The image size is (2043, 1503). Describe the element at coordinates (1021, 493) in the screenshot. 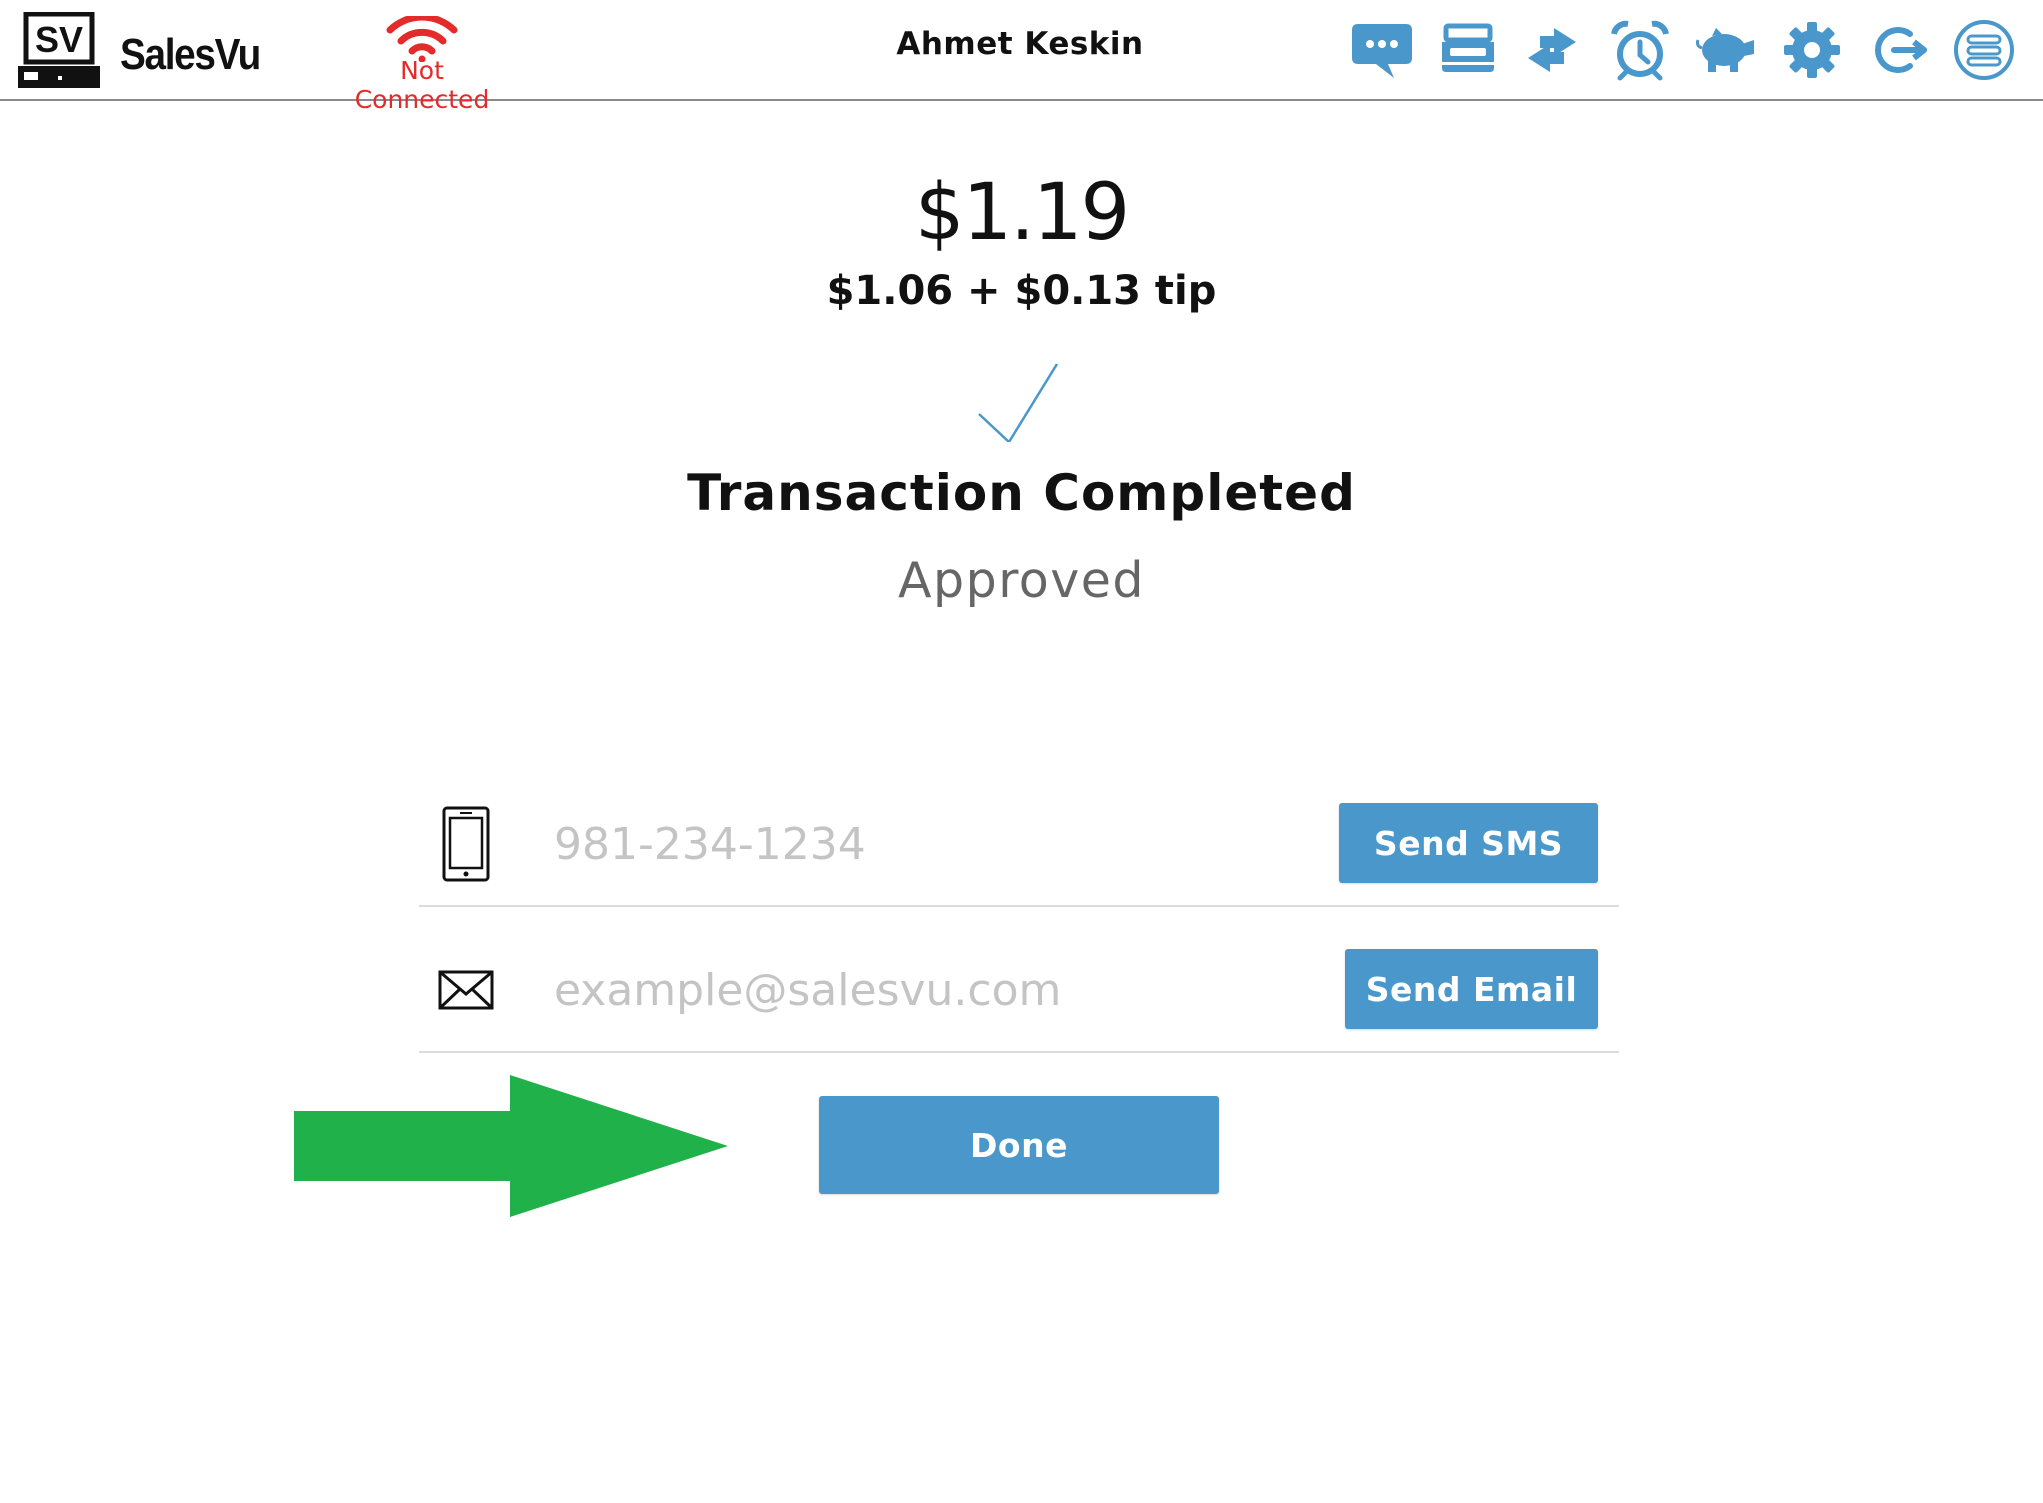

I see `transaction-status: Transaction Completed` at that location.